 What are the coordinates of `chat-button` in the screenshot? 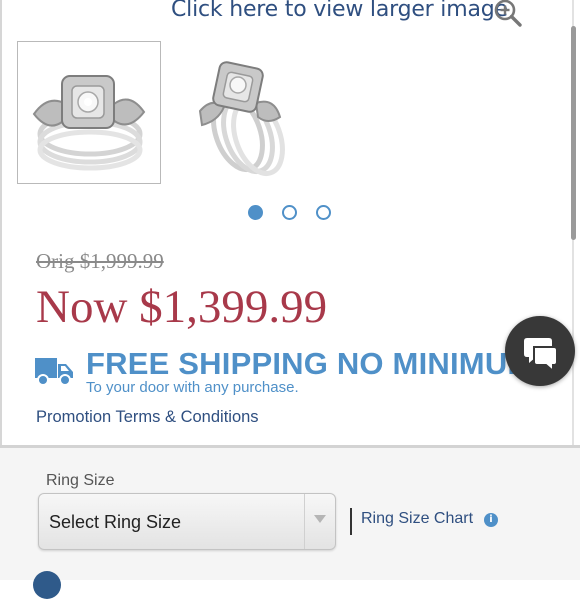 It's located at (540, 351).